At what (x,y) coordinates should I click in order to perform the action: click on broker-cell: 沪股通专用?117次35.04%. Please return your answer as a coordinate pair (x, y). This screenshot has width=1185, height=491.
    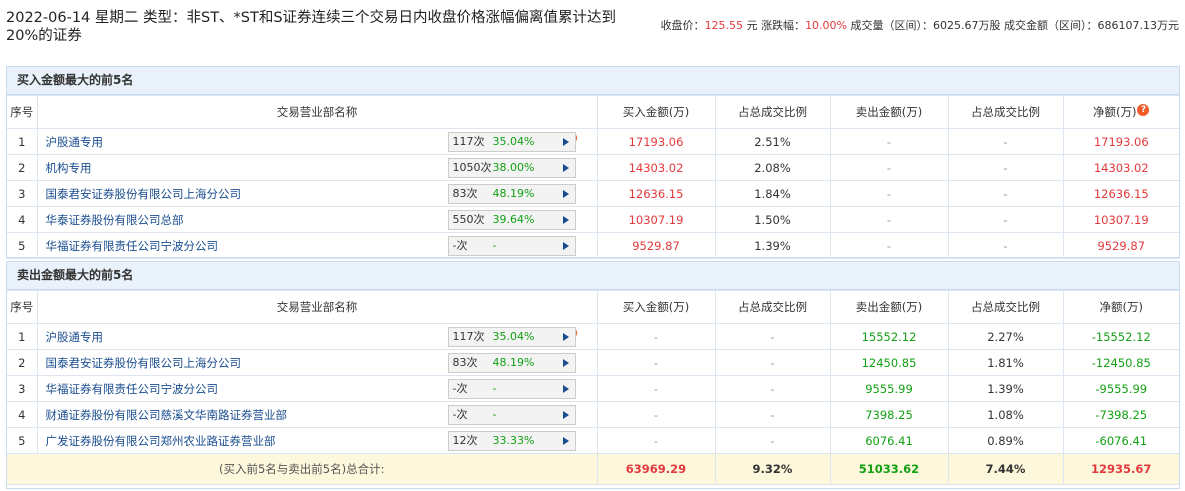
    Looking at the image, I should click on (317, 141).